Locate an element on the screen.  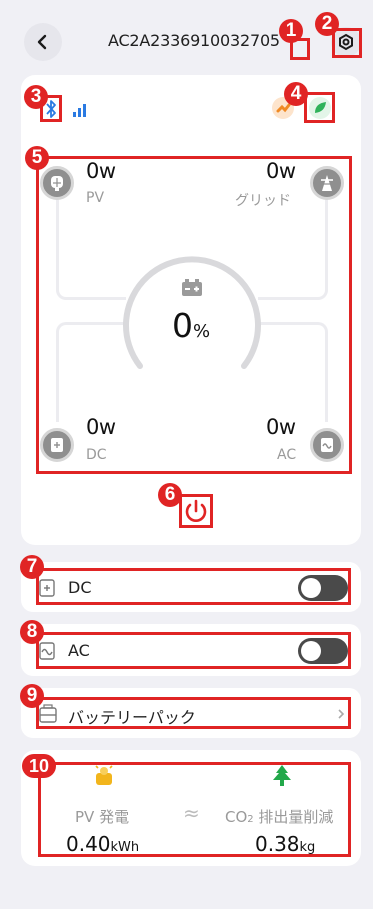
annotation-marker-6: 6 is located at coordinates (170, 495).